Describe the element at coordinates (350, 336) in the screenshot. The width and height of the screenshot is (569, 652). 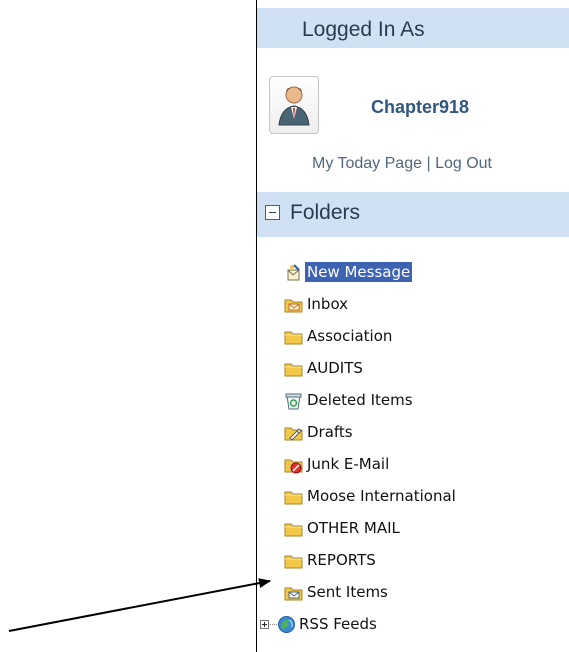
I see `folder-label: Association` at that location.